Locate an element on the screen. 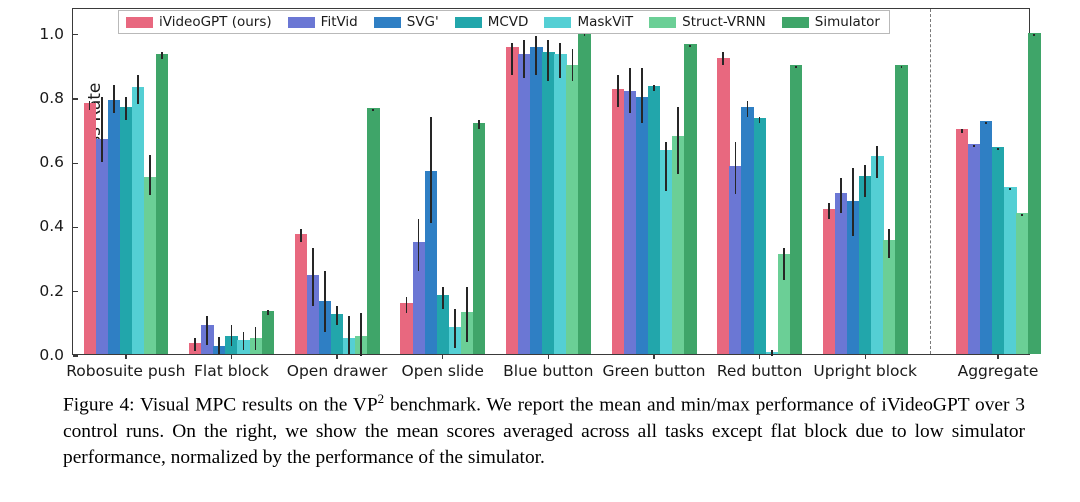  y-tick-label: 0.6 is located at coordinates (51, 162).